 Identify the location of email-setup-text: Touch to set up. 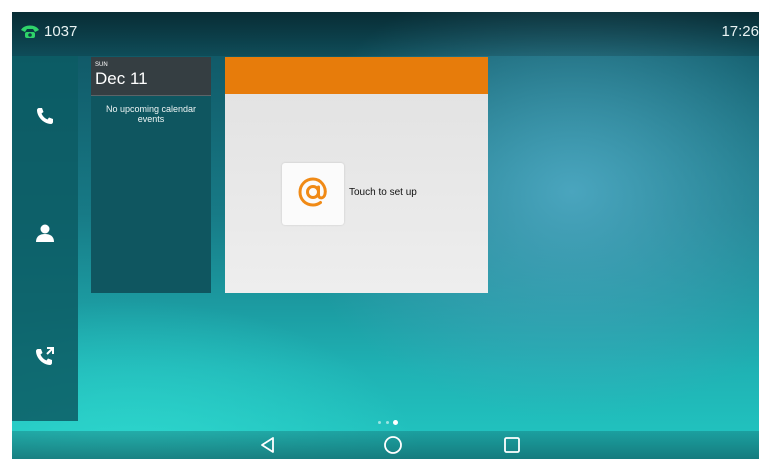
(383, 192).